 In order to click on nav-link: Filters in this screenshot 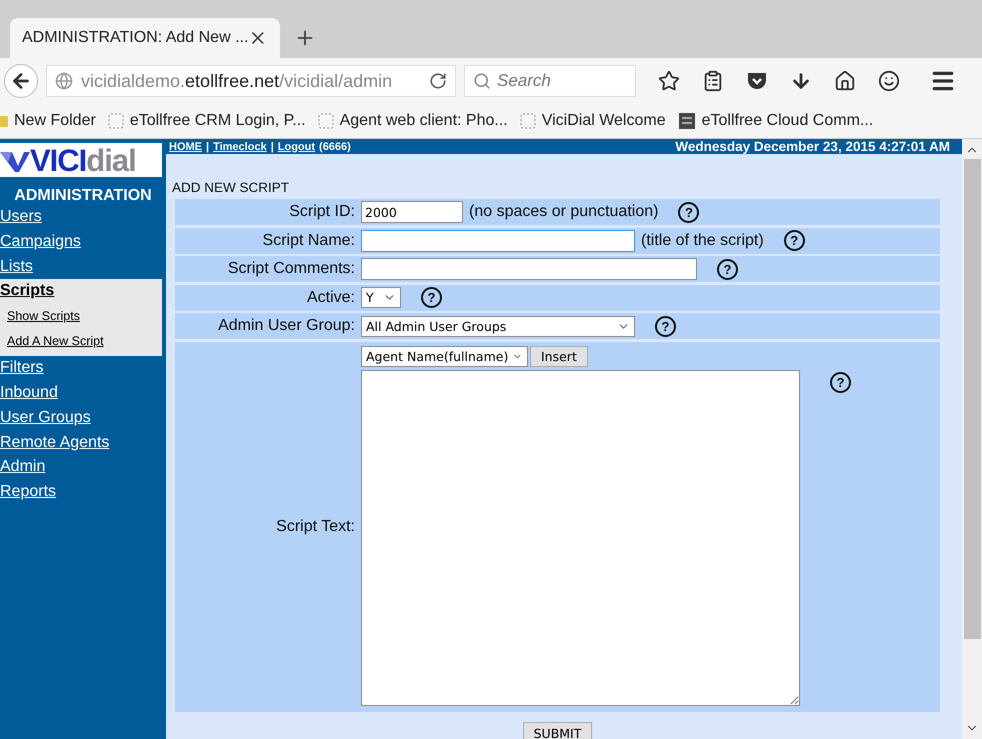, I will do `click(83, 368)`.